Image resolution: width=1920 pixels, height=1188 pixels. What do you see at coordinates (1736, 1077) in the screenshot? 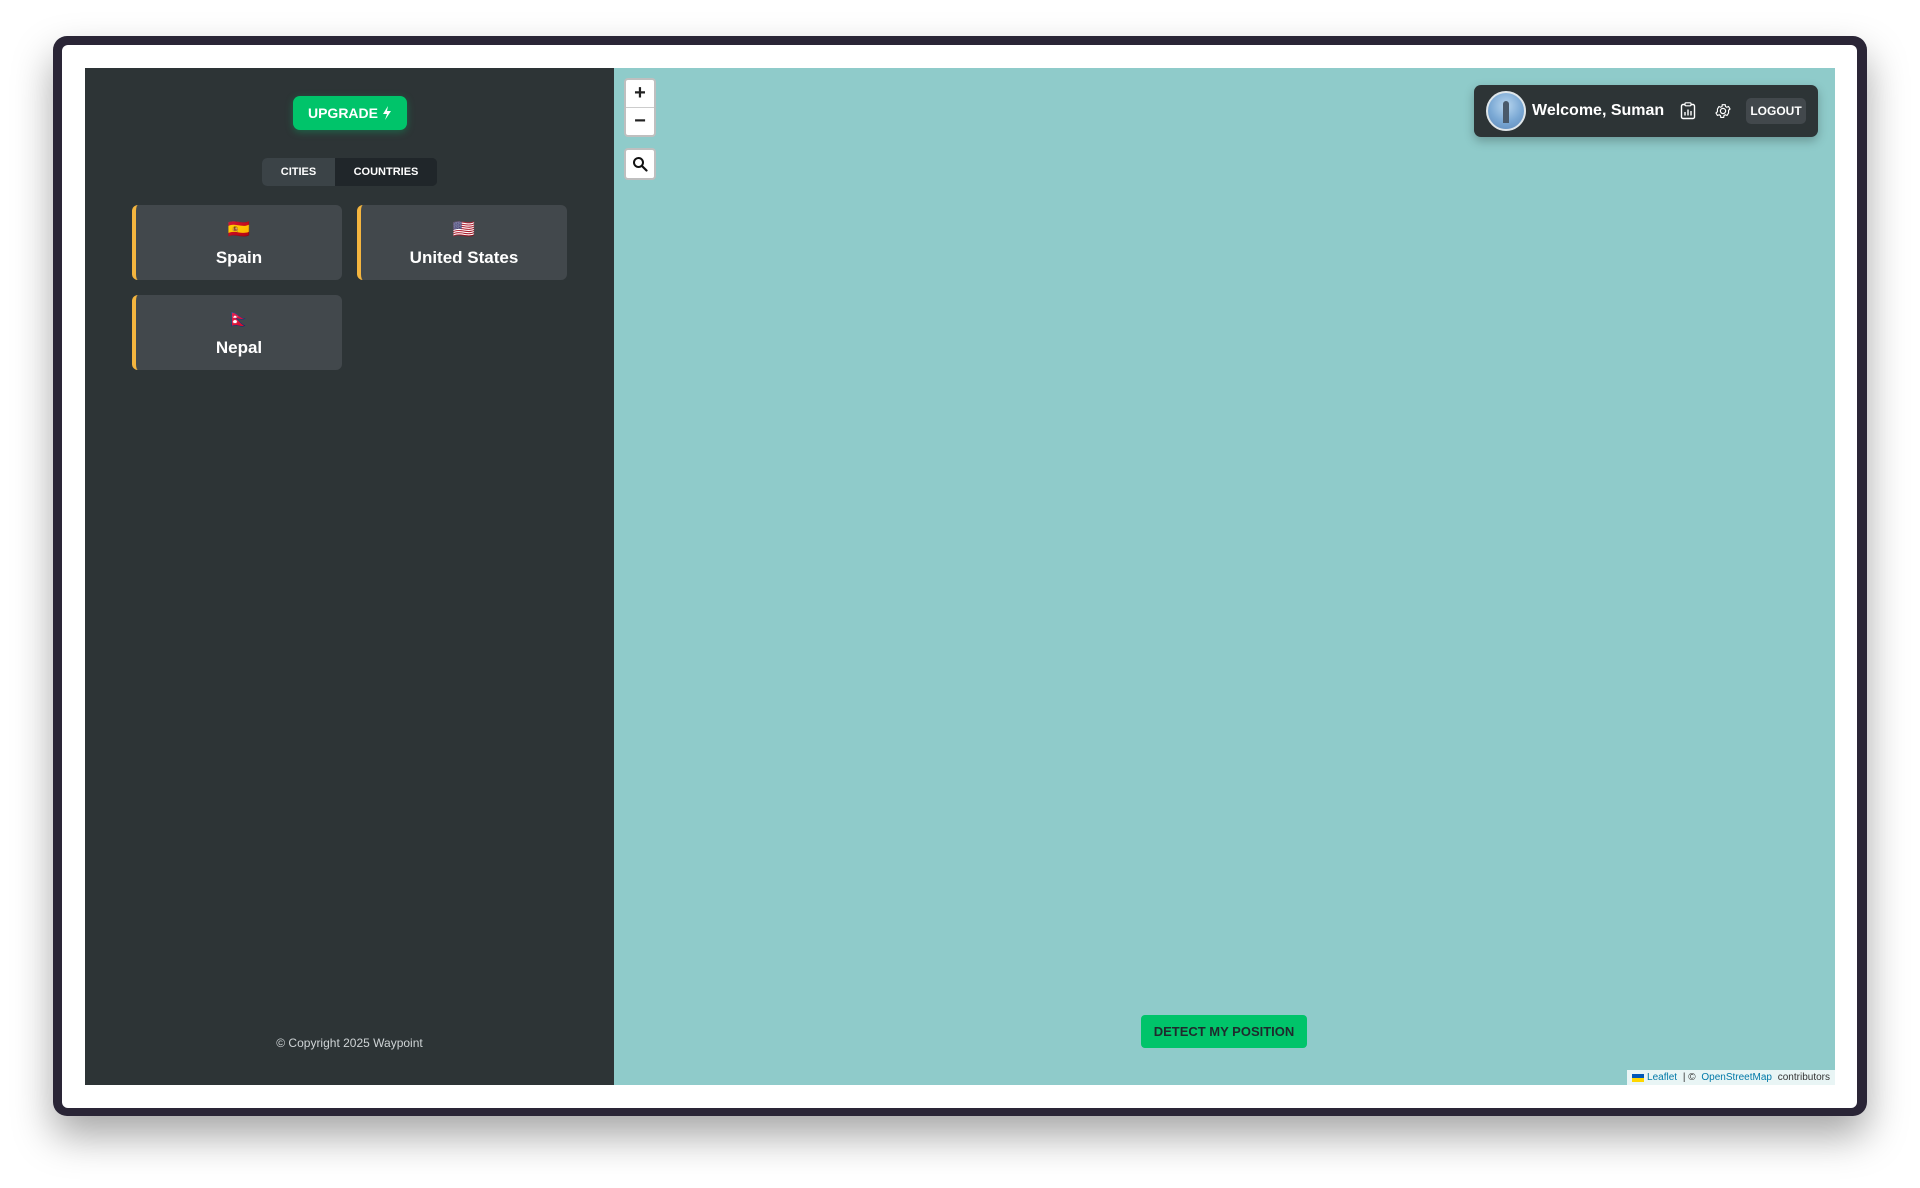
I see `osm-link: OpenStreetMap` at bounding box center [1736, 1077].